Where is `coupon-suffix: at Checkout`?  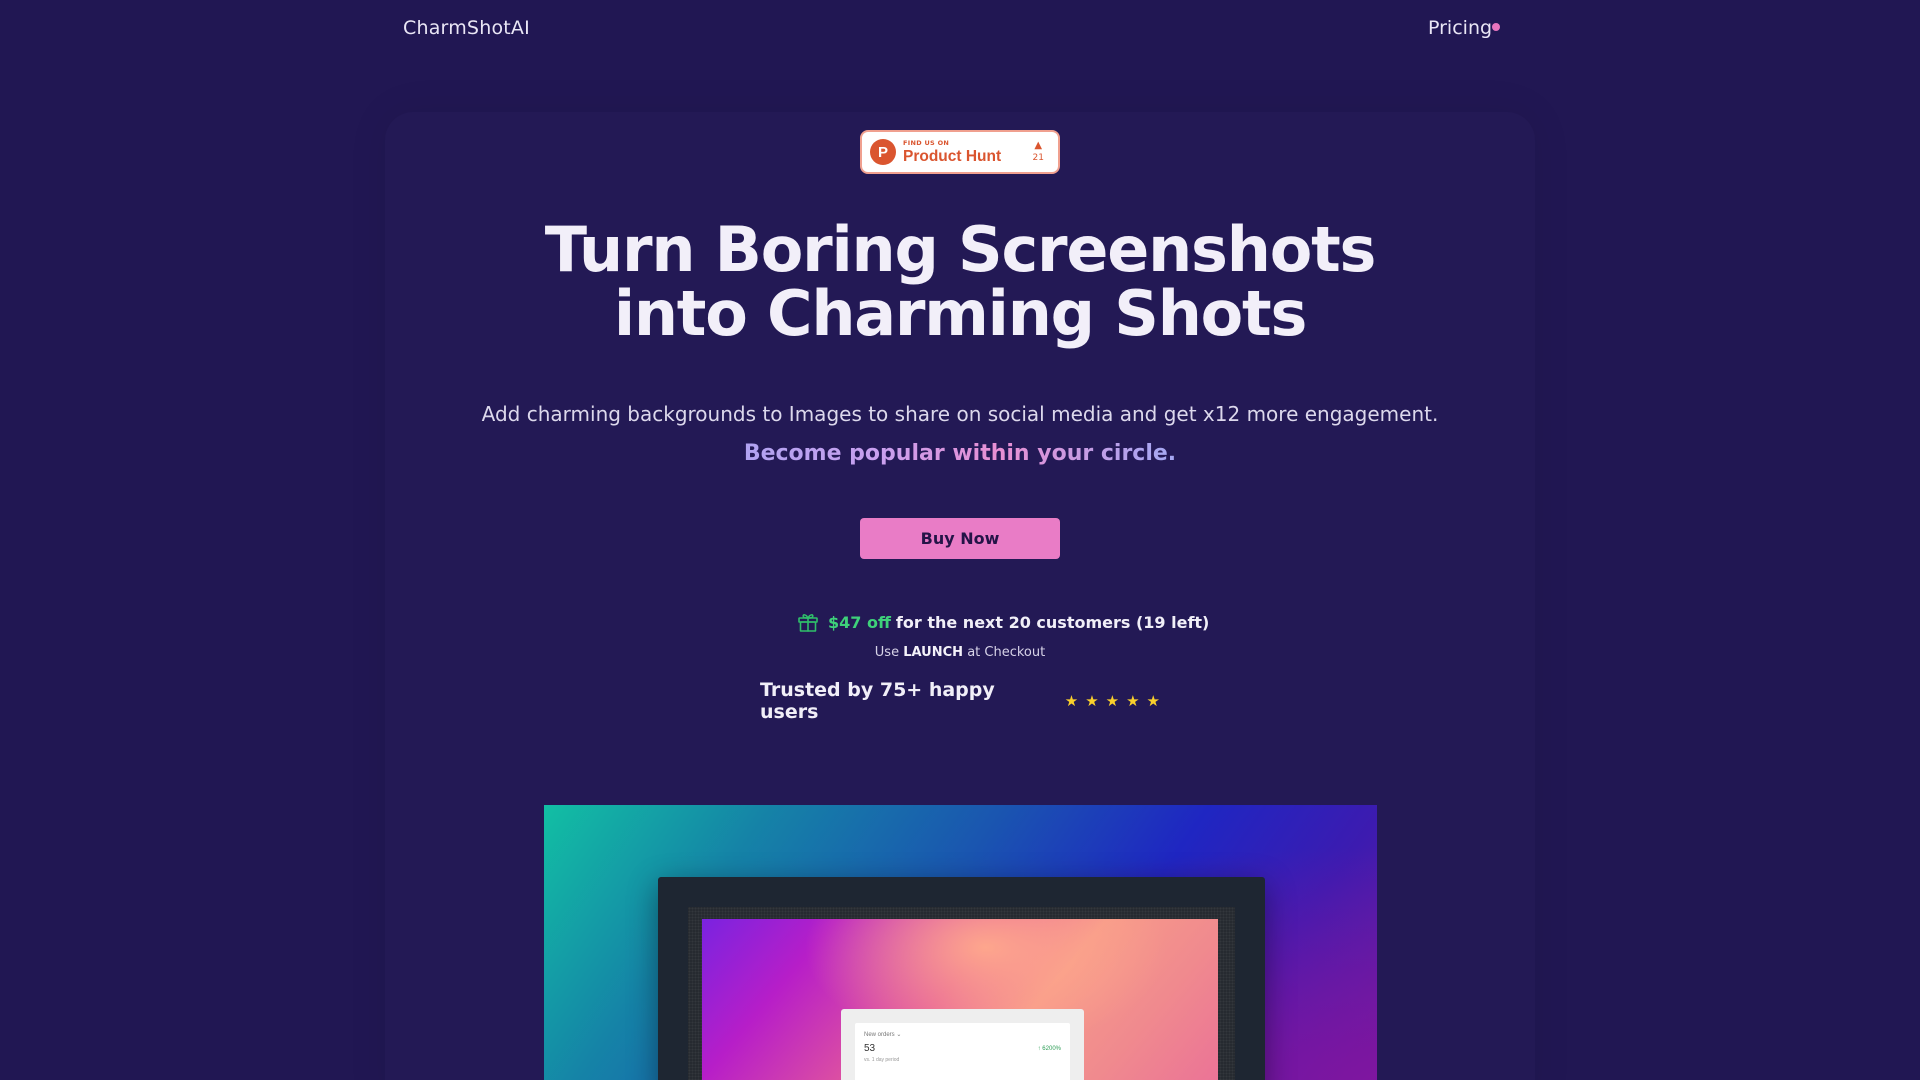
coupon-suffix: at Checkout is located at coordinates (1006, 652).